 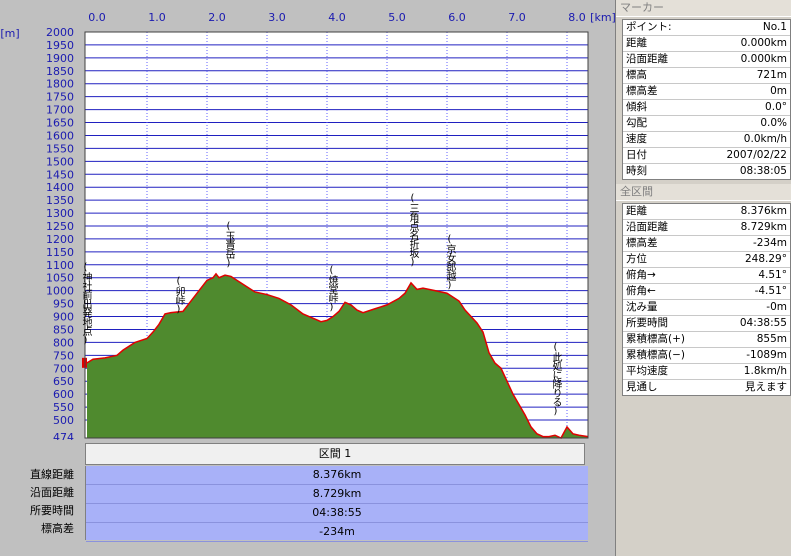 What do you see at coordinates (337, 475) in the screenshot?
I see `section-value-straight: 8.376km` at bounding box center [337, 475].